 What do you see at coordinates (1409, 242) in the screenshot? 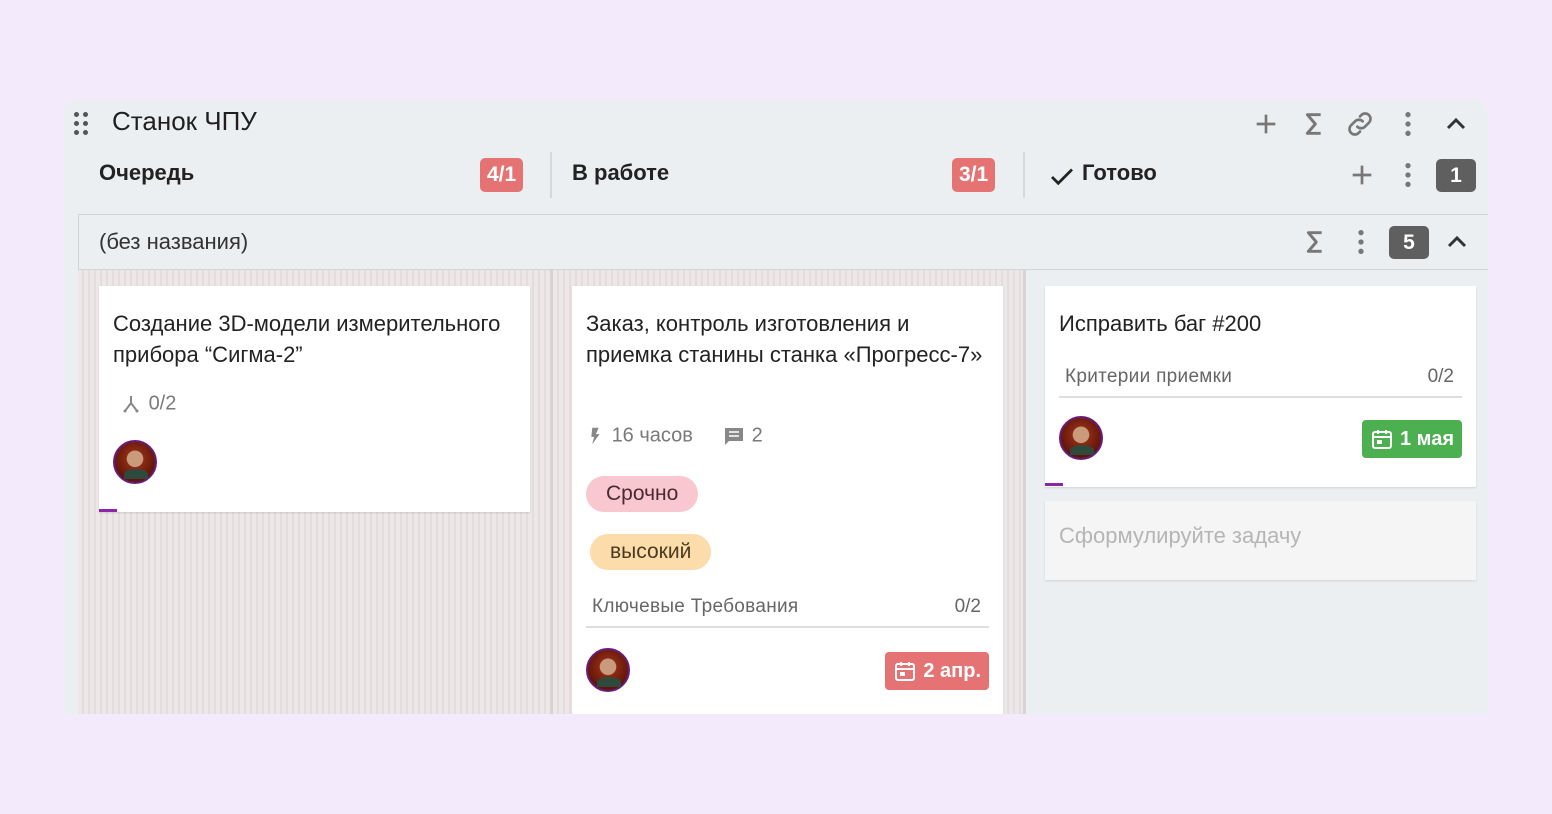
I see `count-badge: 5` at bounding box center [1409, 242].